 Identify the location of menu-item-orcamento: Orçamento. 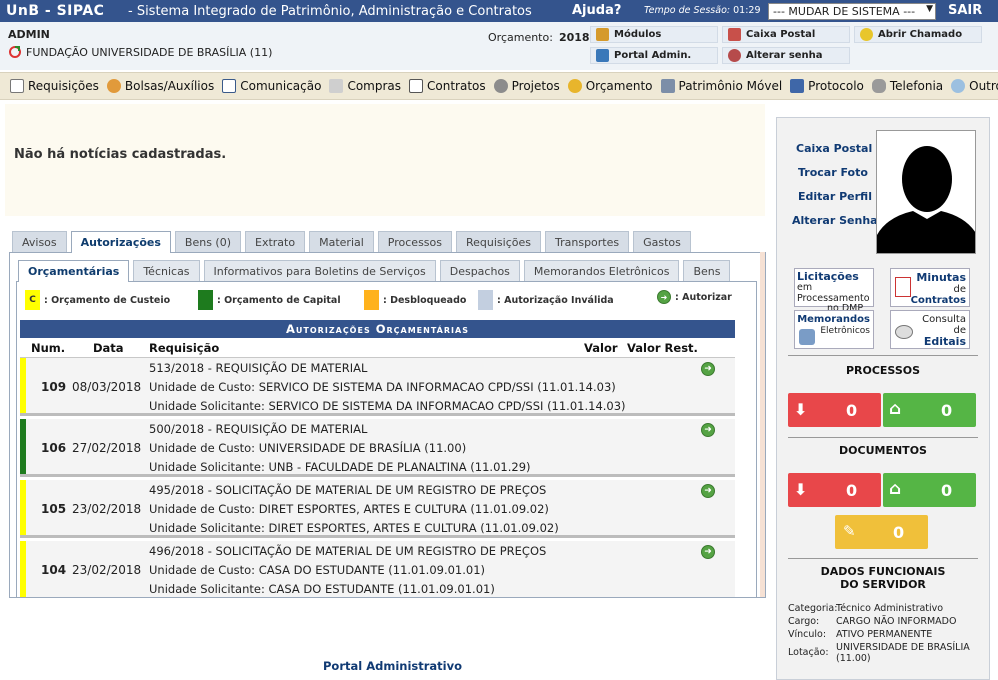
(610, 86).